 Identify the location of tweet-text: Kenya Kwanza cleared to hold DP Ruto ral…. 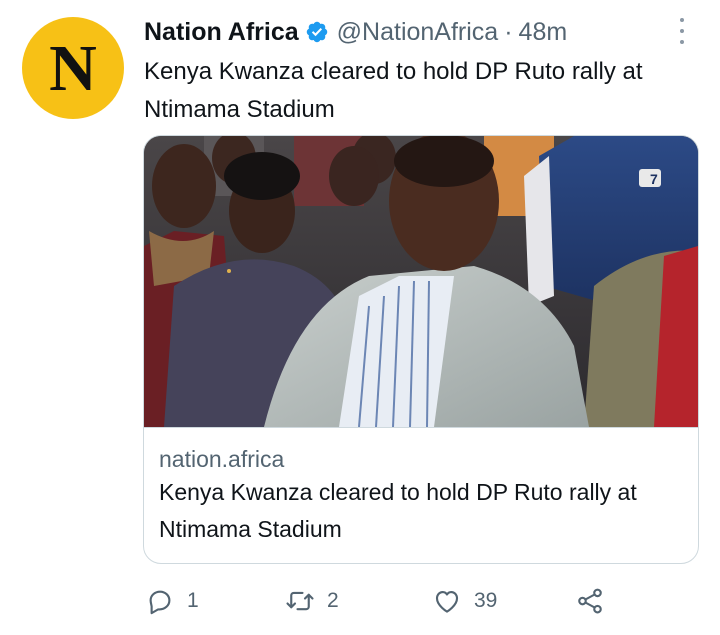
(393, 90).